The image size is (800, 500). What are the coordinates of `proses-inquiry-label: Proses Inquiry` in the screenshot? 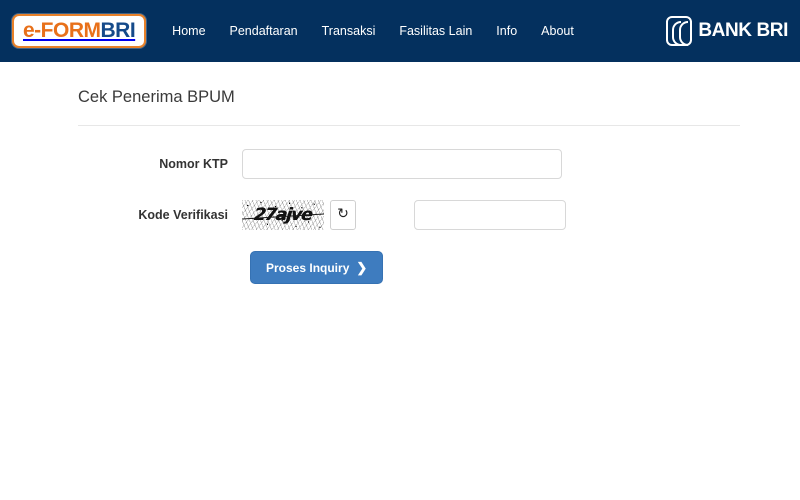 It's located at (308, 267).